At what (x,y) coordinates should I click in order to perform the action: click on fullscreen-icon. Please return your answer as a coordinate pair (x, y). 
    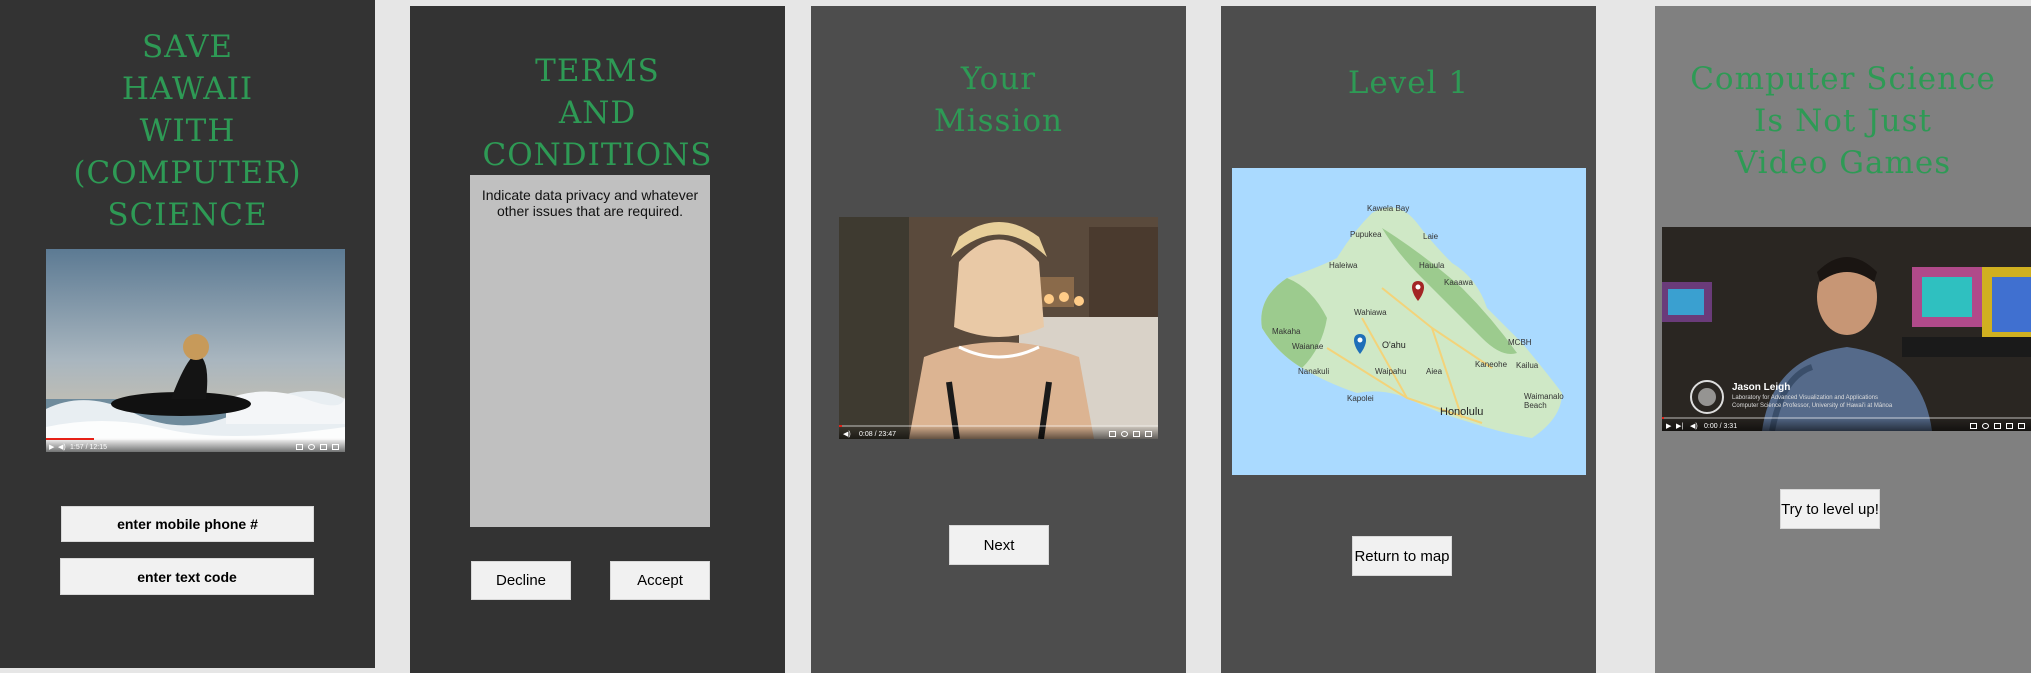
    Looking at the image, I should click on (2021, 426).